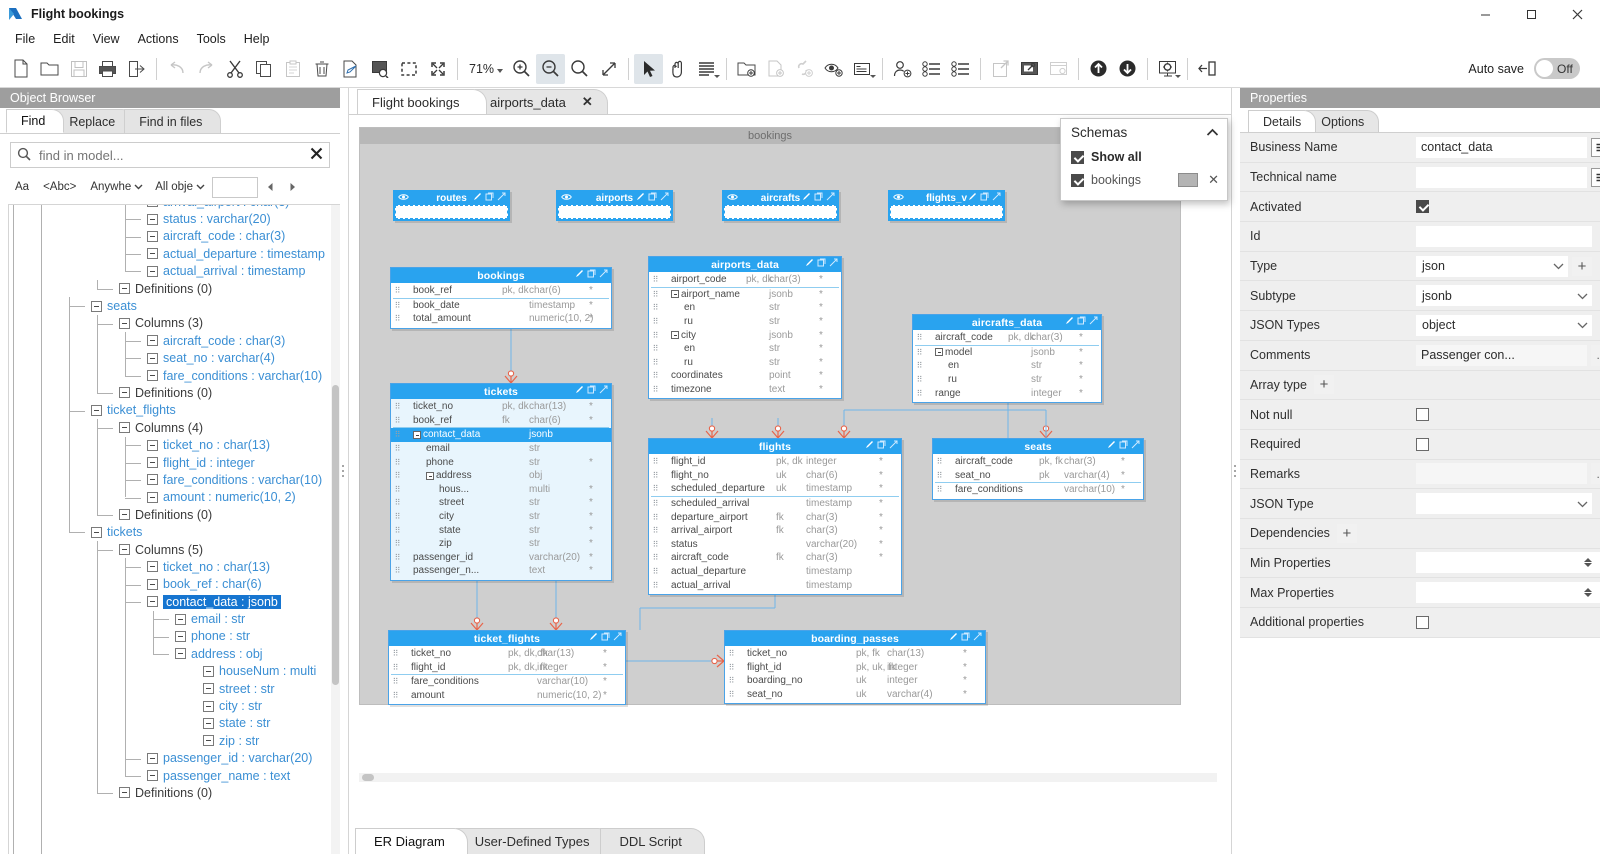 This screenshot has height=854, width=1600. I want to click on diagram-column-row: ⠿ hous... multi *, so click(501, 490).